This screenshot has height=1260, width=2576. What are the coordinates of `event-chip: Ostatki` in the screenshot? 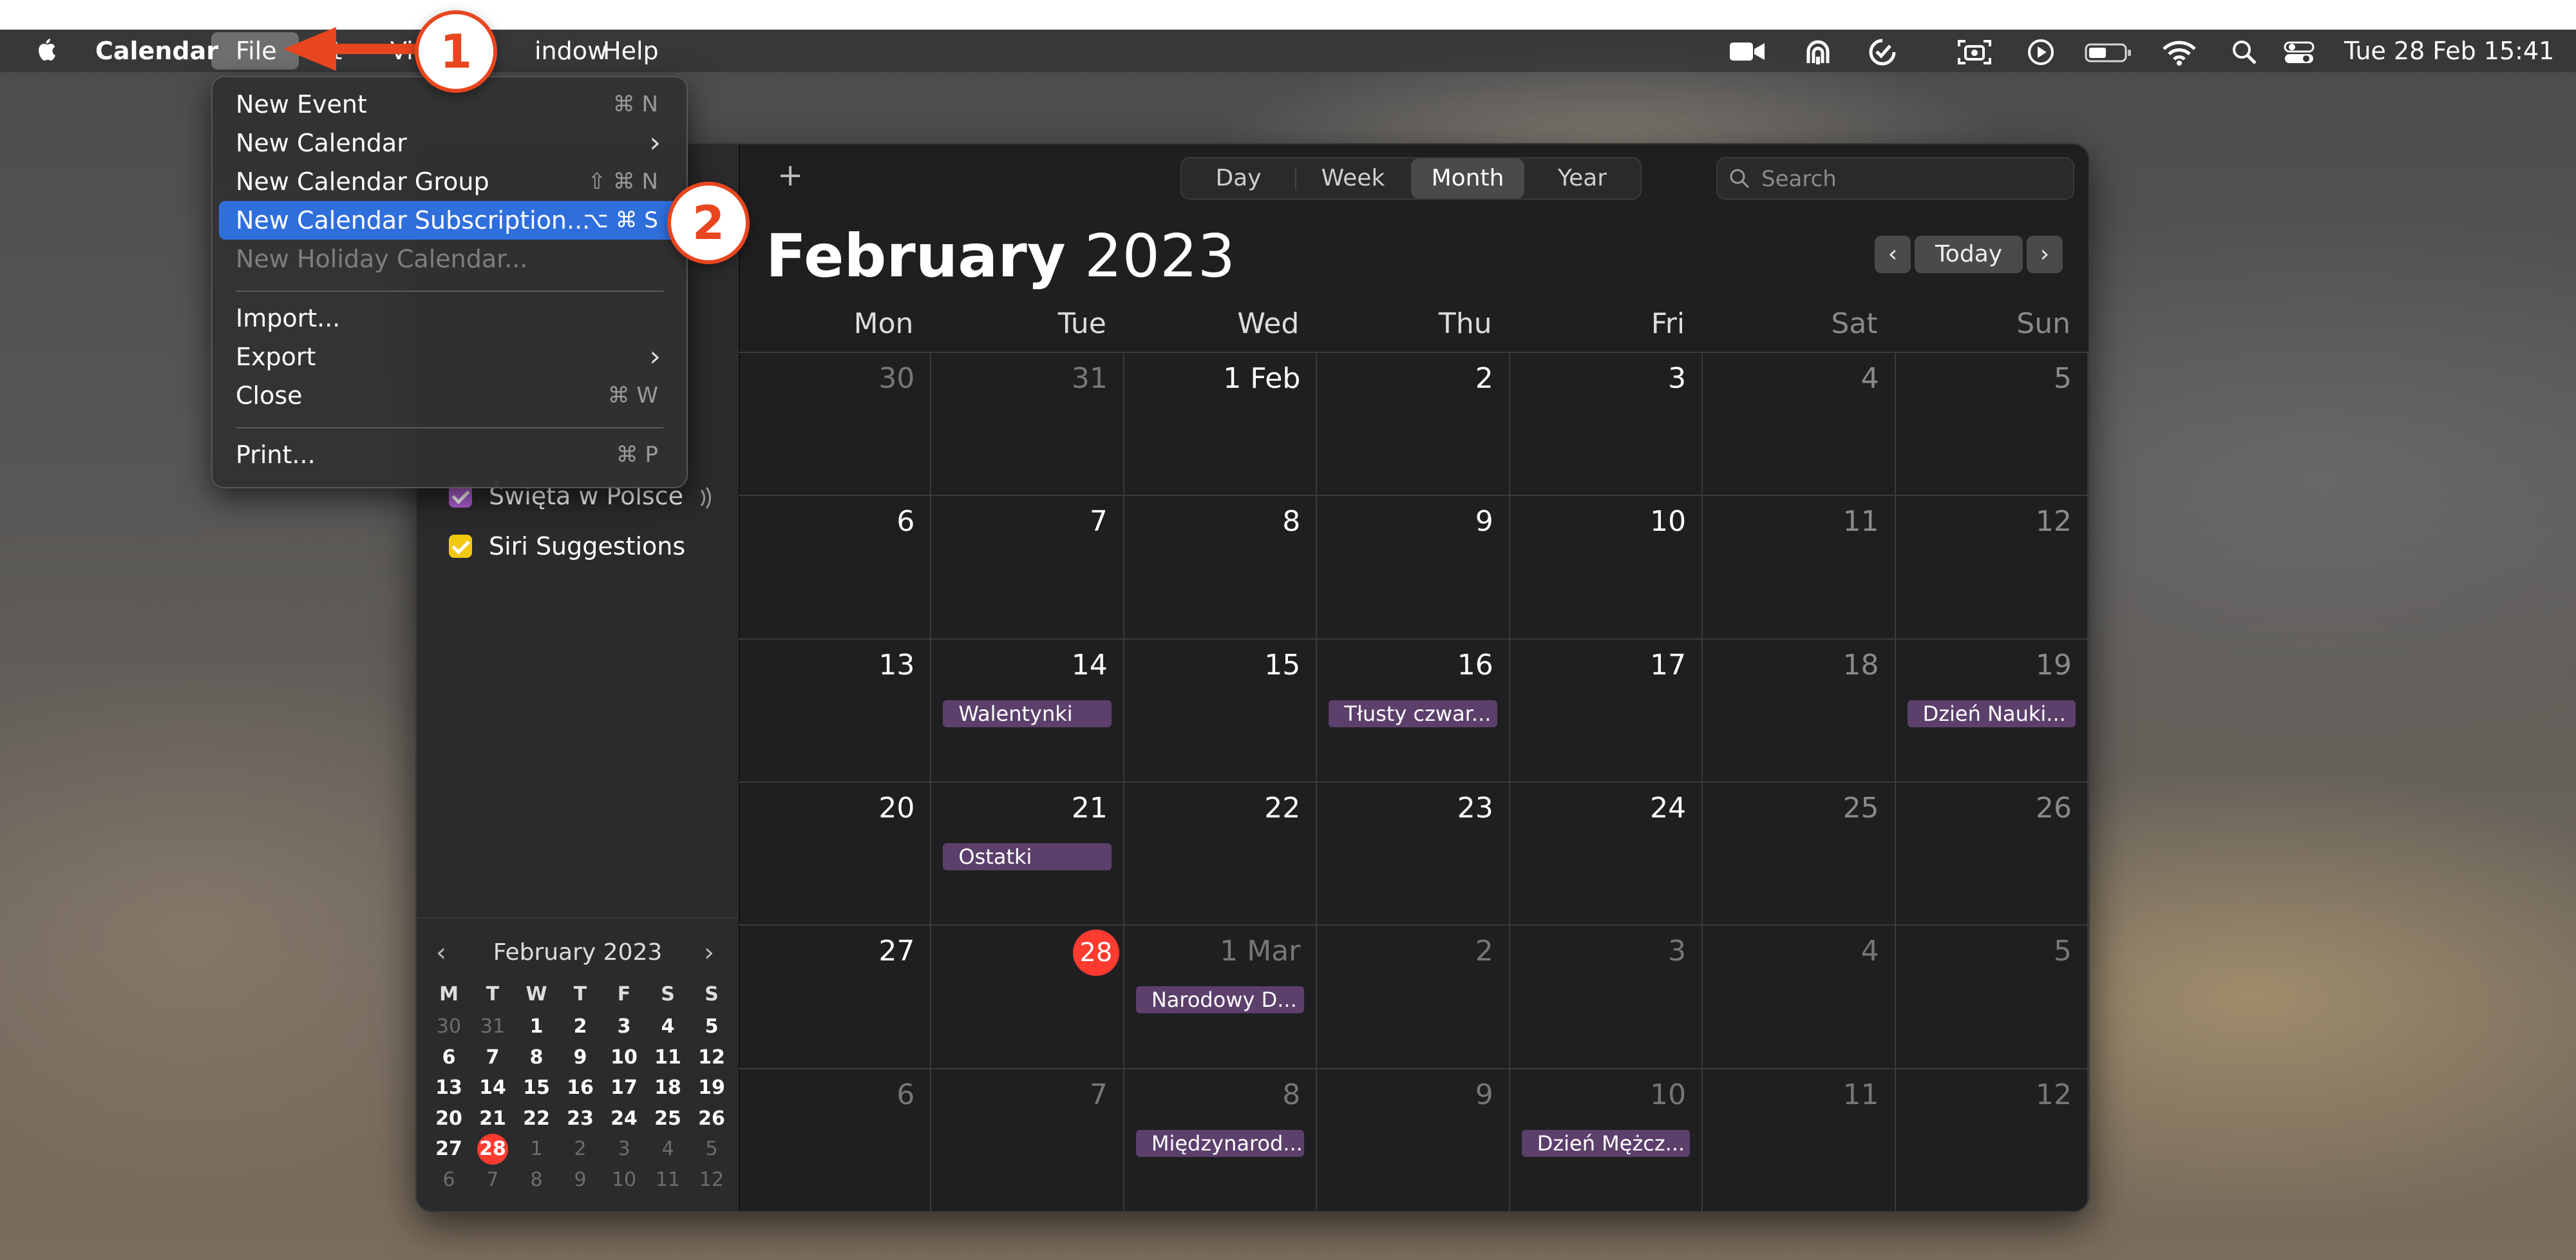 It's located at (1027, 856).